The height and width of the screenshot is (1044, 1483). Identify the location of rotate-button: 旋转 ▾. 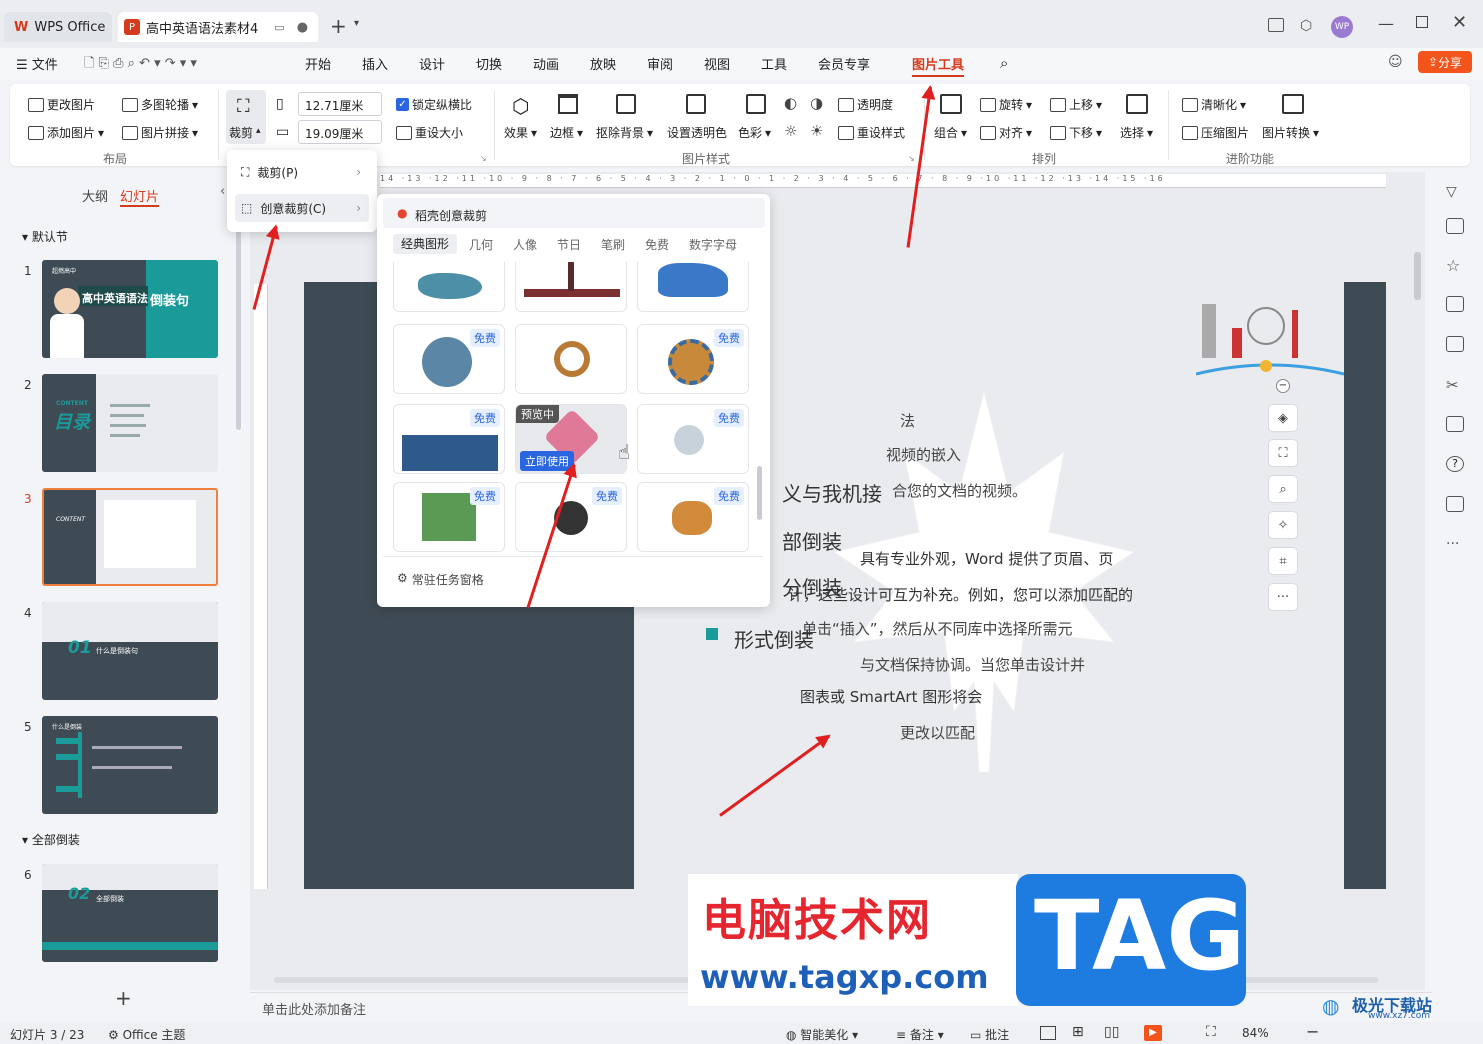
(1006, 104).